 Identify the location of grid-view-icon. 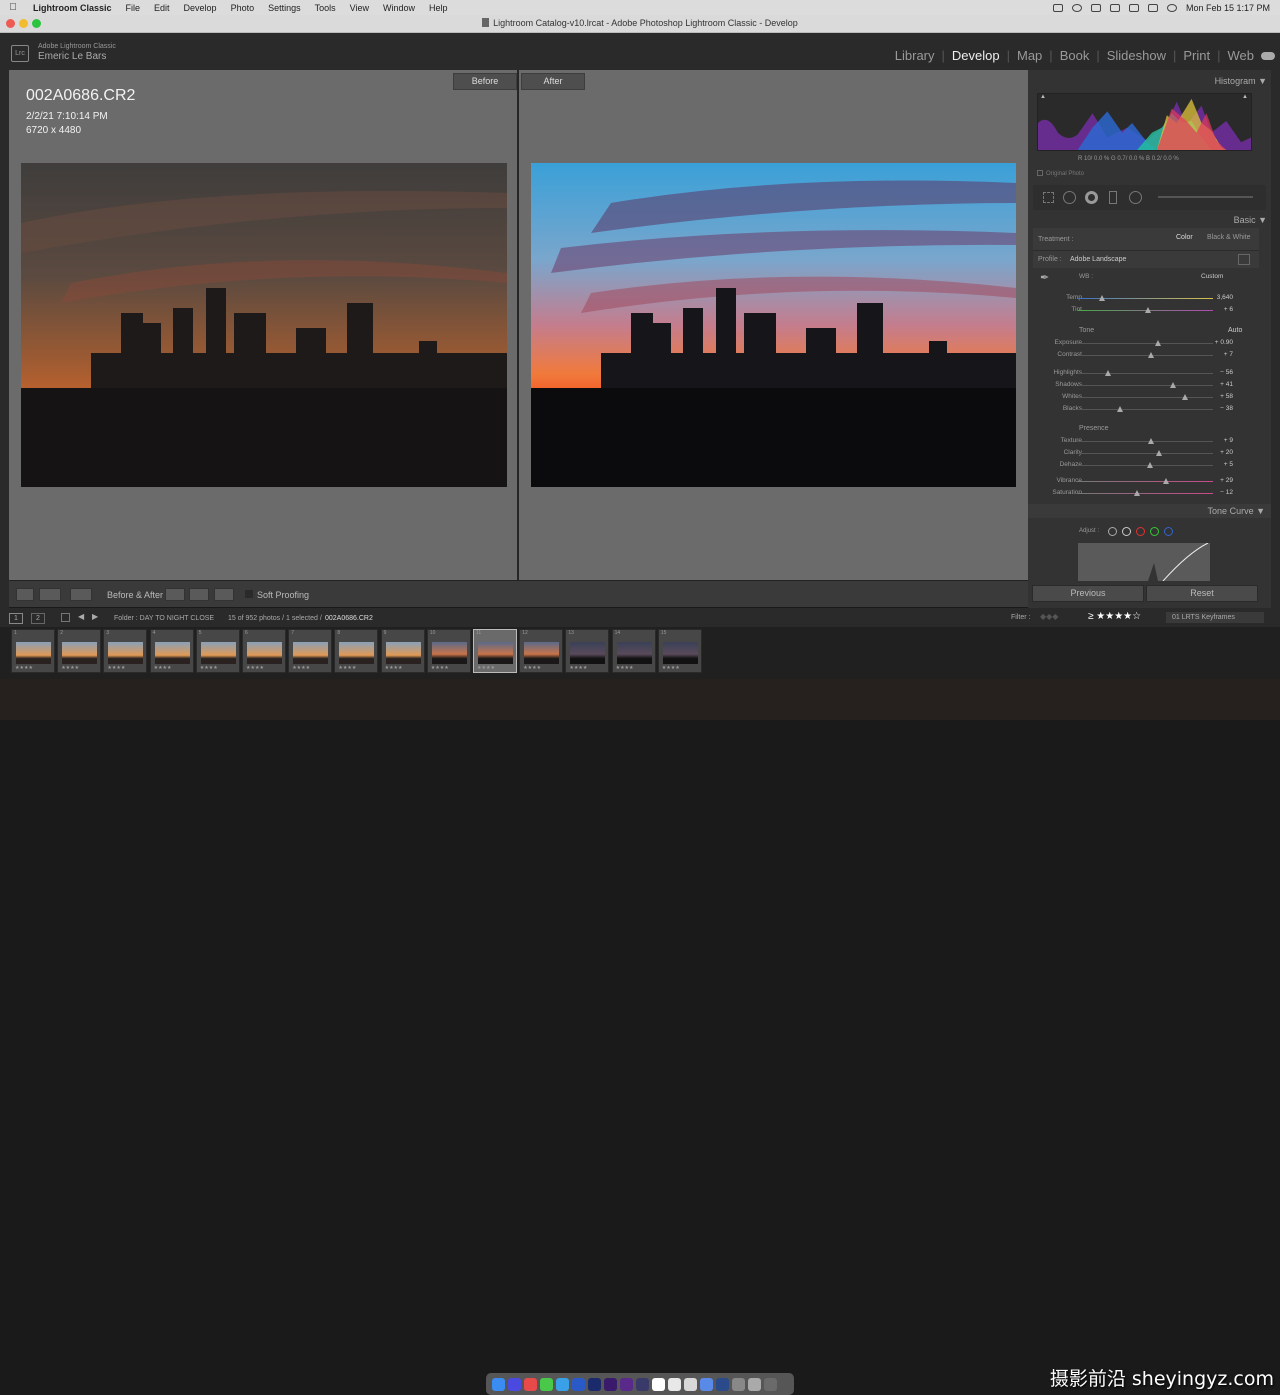
(65, 617).